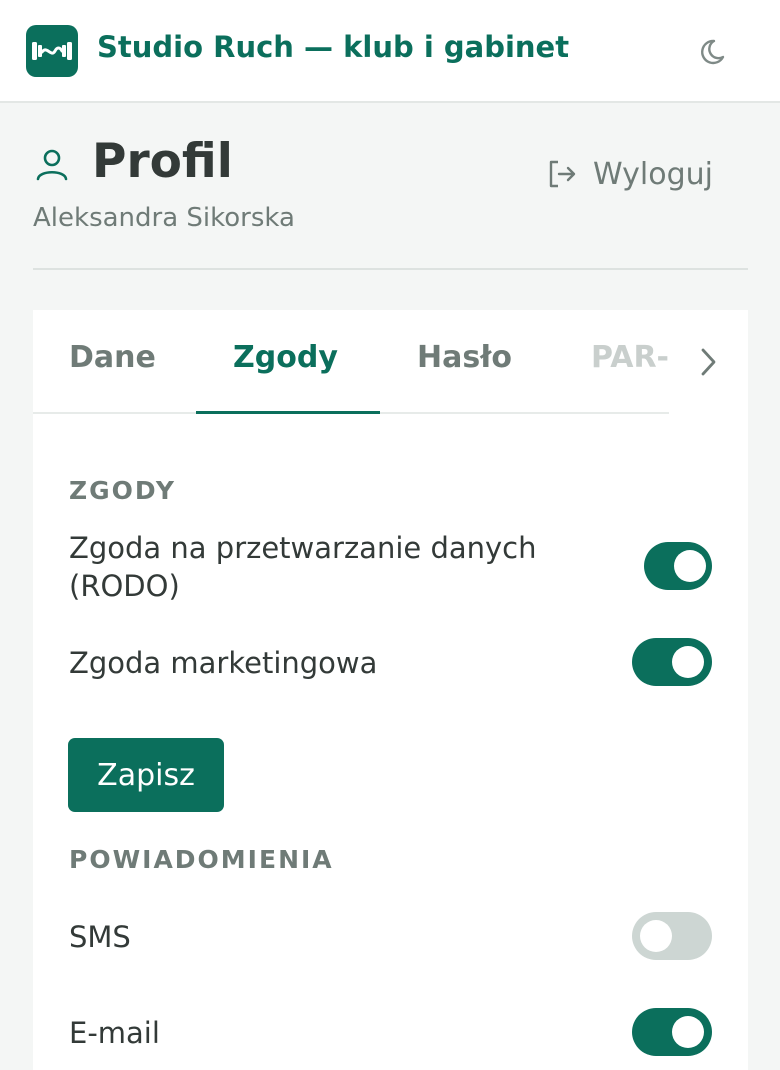 The height and width of the screenshot is (1070, 780). I want to click on theme-toggle-button, so click(716, 52).